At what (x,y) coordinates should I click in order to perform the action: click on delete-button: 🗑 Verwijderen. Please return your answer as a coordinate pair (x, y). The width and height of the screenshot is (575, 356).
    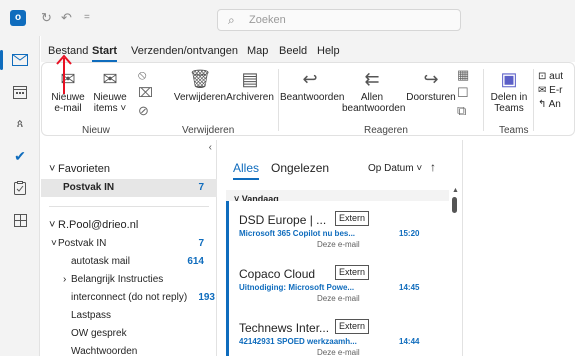
    Looking at the image, I should click on (200, 86).